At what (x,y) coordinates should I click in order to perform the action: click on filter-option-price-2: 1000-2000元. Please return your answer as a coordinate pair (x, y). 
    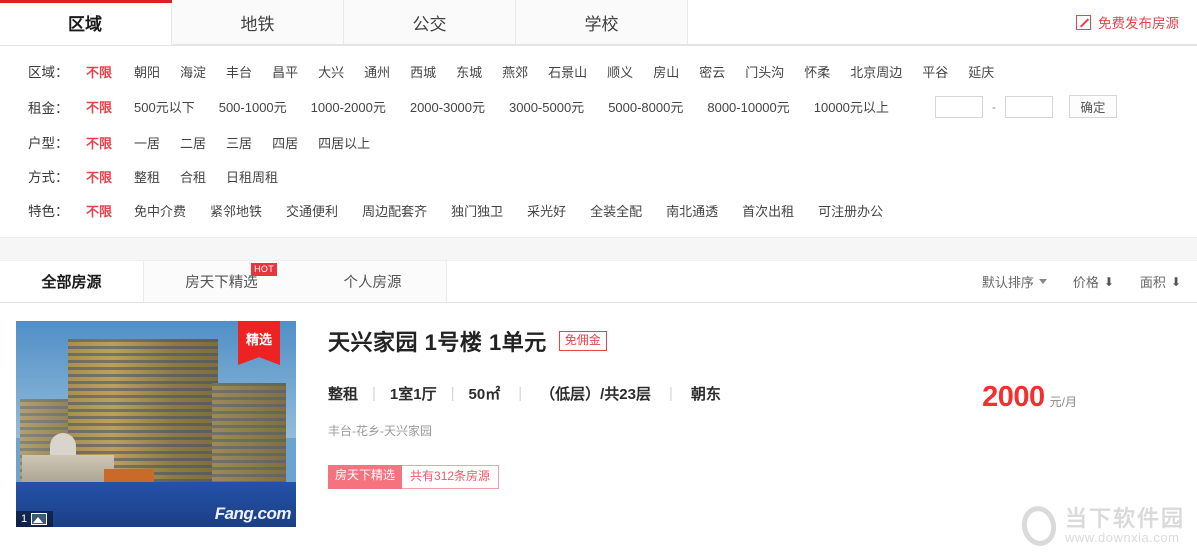
    Looking at the image, I should click on (348, 106).